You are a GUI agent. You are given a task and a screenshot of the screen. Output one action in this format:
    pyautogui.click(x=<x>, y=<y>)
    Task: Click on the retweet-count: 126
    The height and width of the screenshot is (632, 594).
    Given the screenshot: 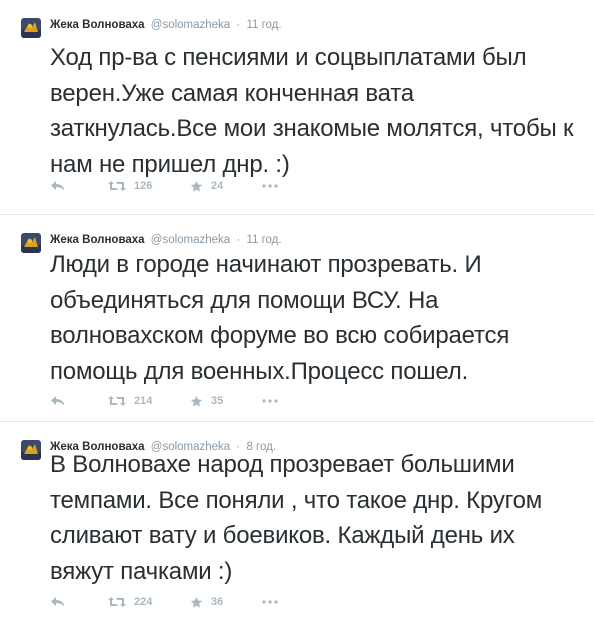 What is the action you would take?
    pyautogui.click(x=143, y=186)
    